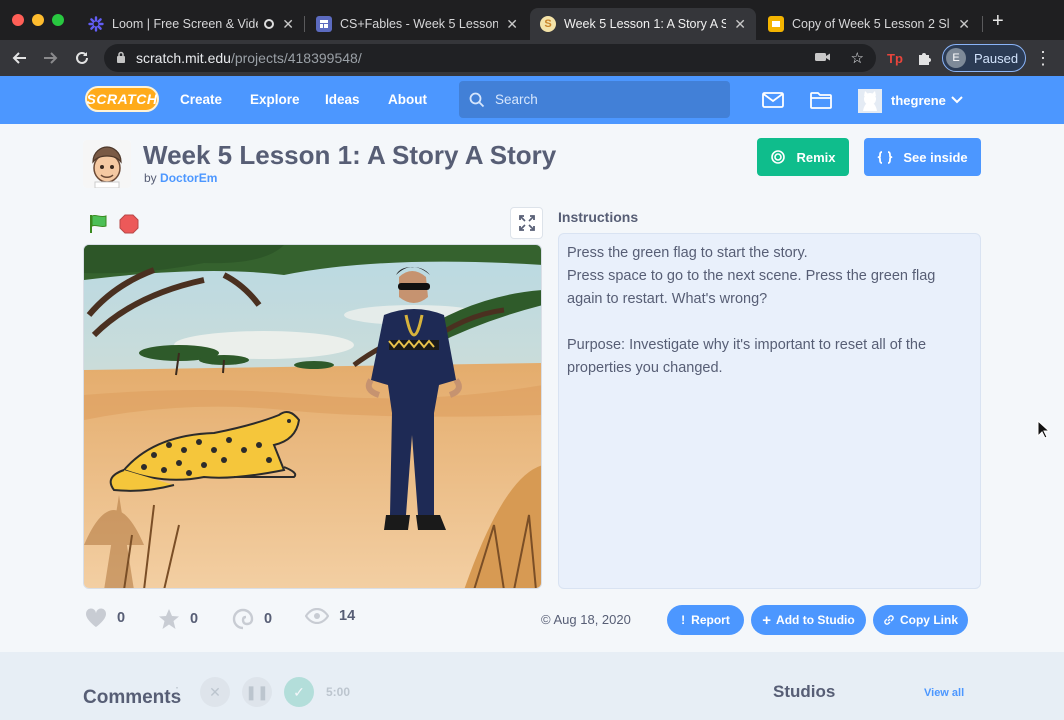 The width and height of the screenshot is (1064, 720). I want to click on url-path: /projects/418399548/, so click(296, 58).